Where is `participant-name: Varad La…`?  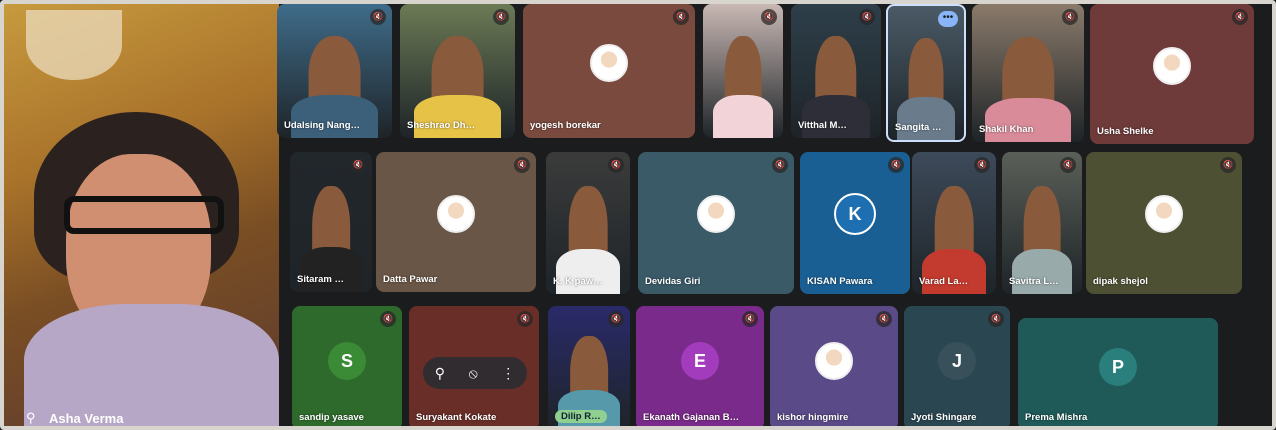 participant-name: Varad La… is located at coordinates (944, 281).